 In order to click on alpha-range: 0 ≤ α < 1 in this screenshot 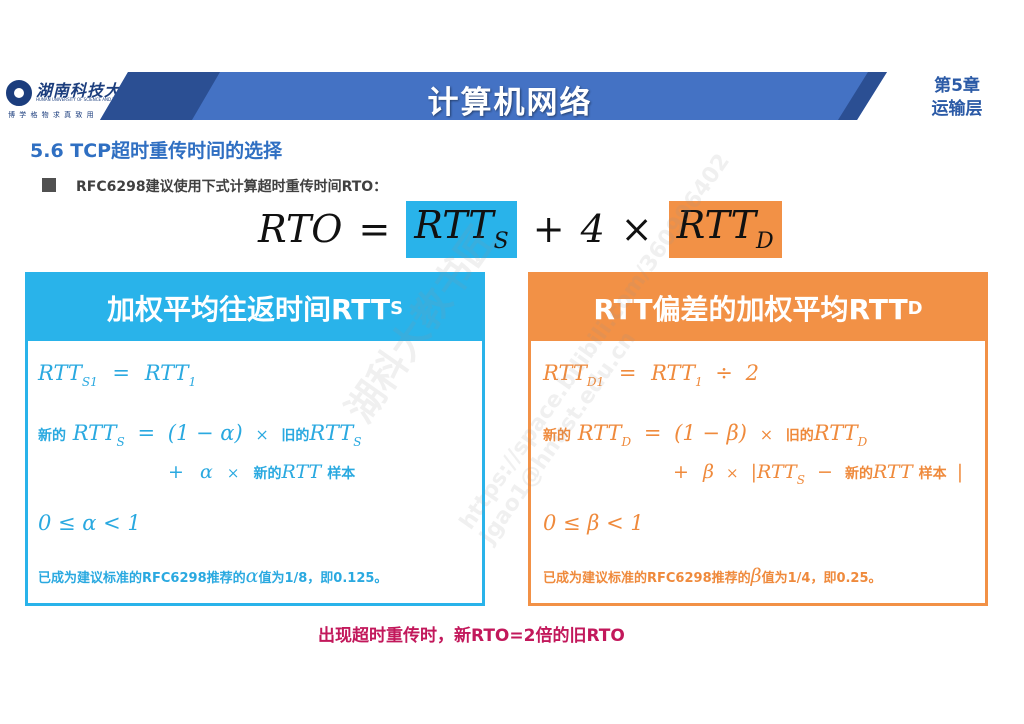, I will do `click(89, 523)`.